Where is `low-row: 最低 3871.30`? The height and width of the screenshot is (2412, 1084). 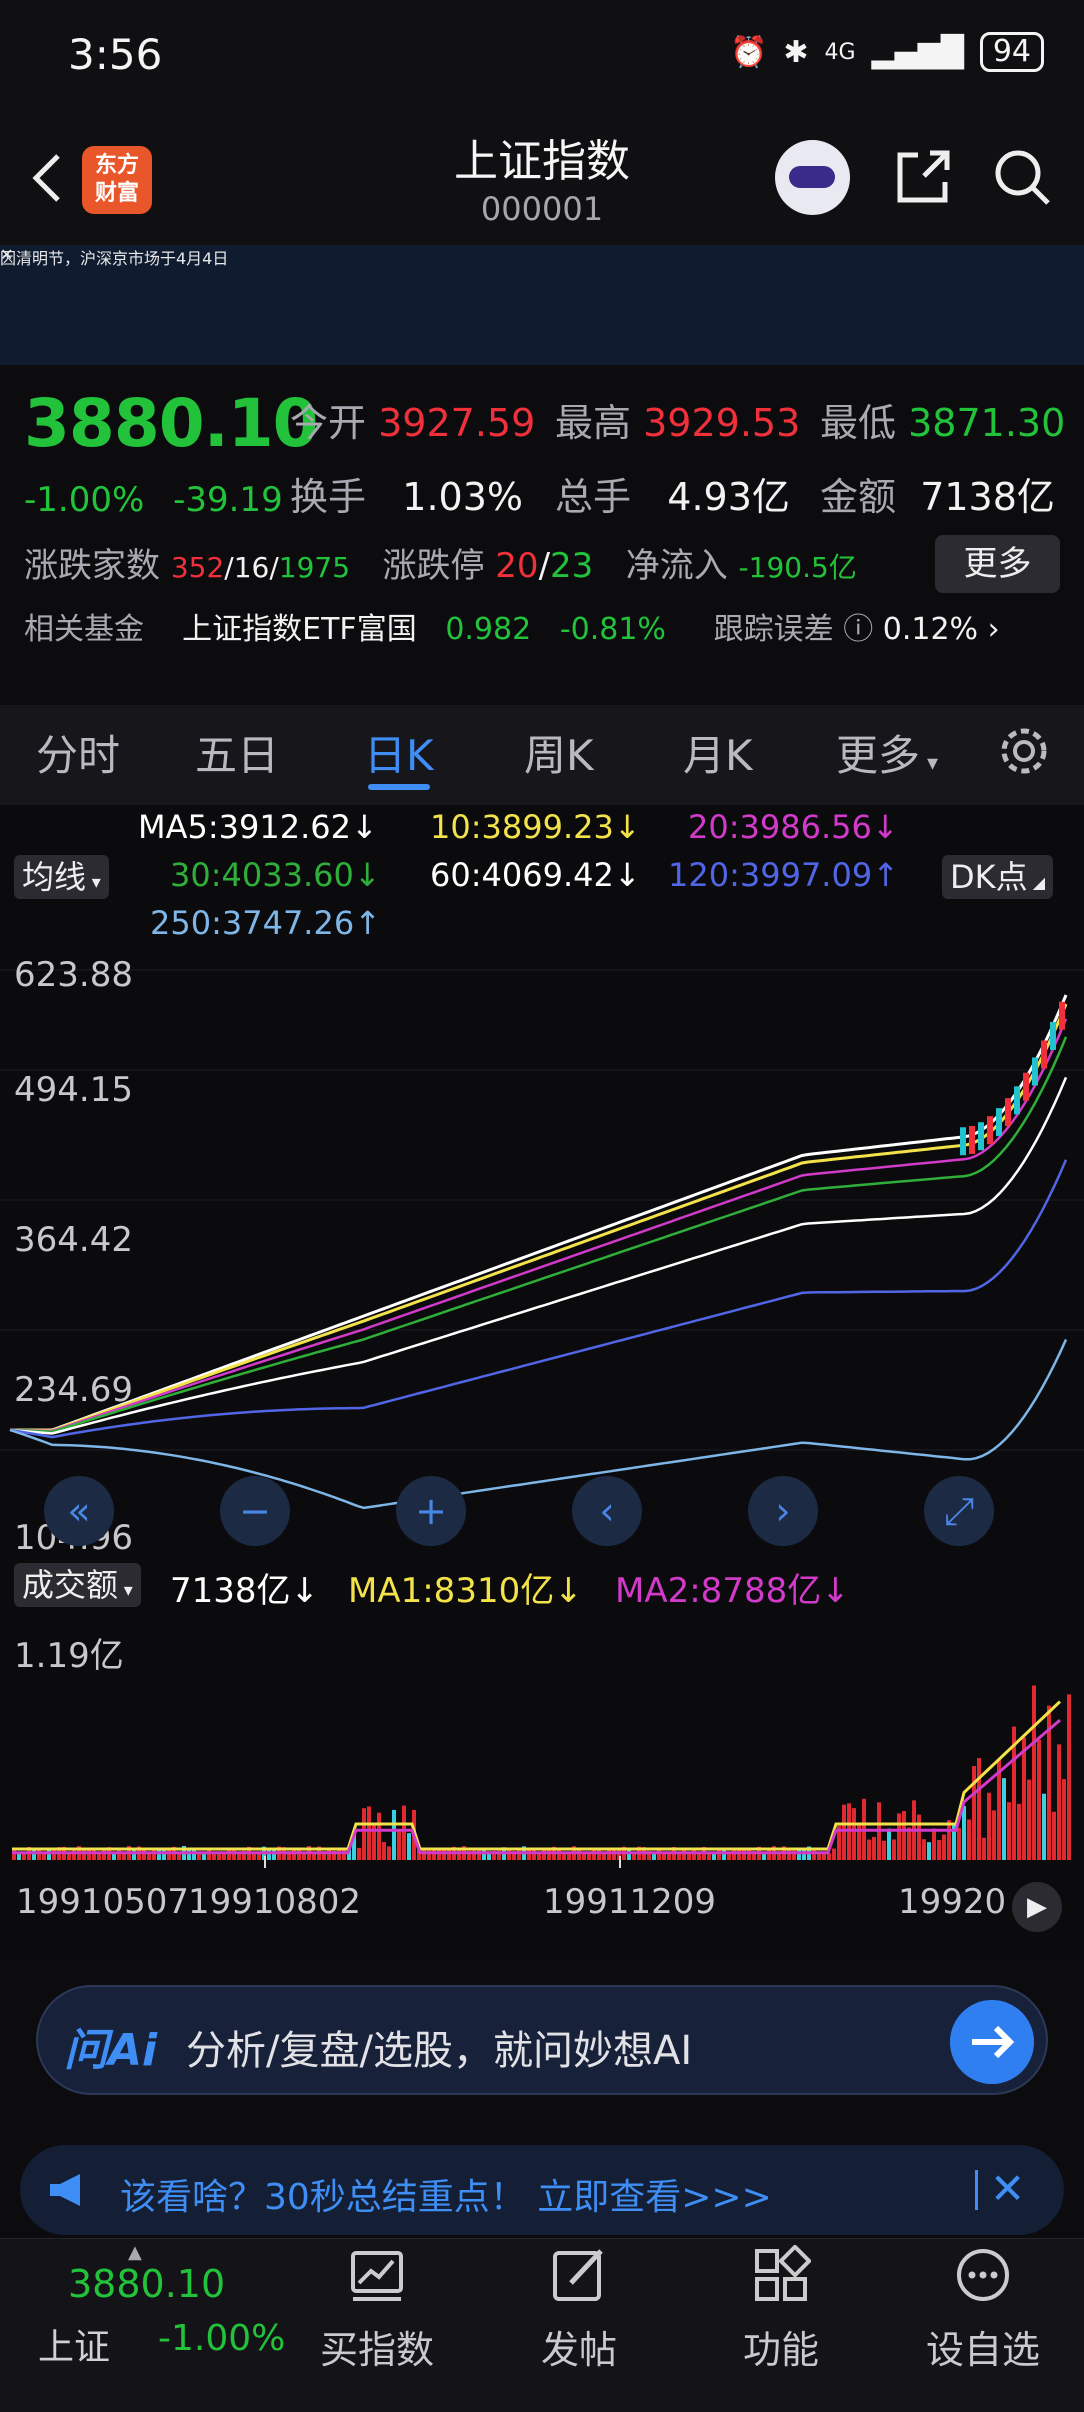
low-row: 最低 3871.30 is located at coordinates (942, 419).